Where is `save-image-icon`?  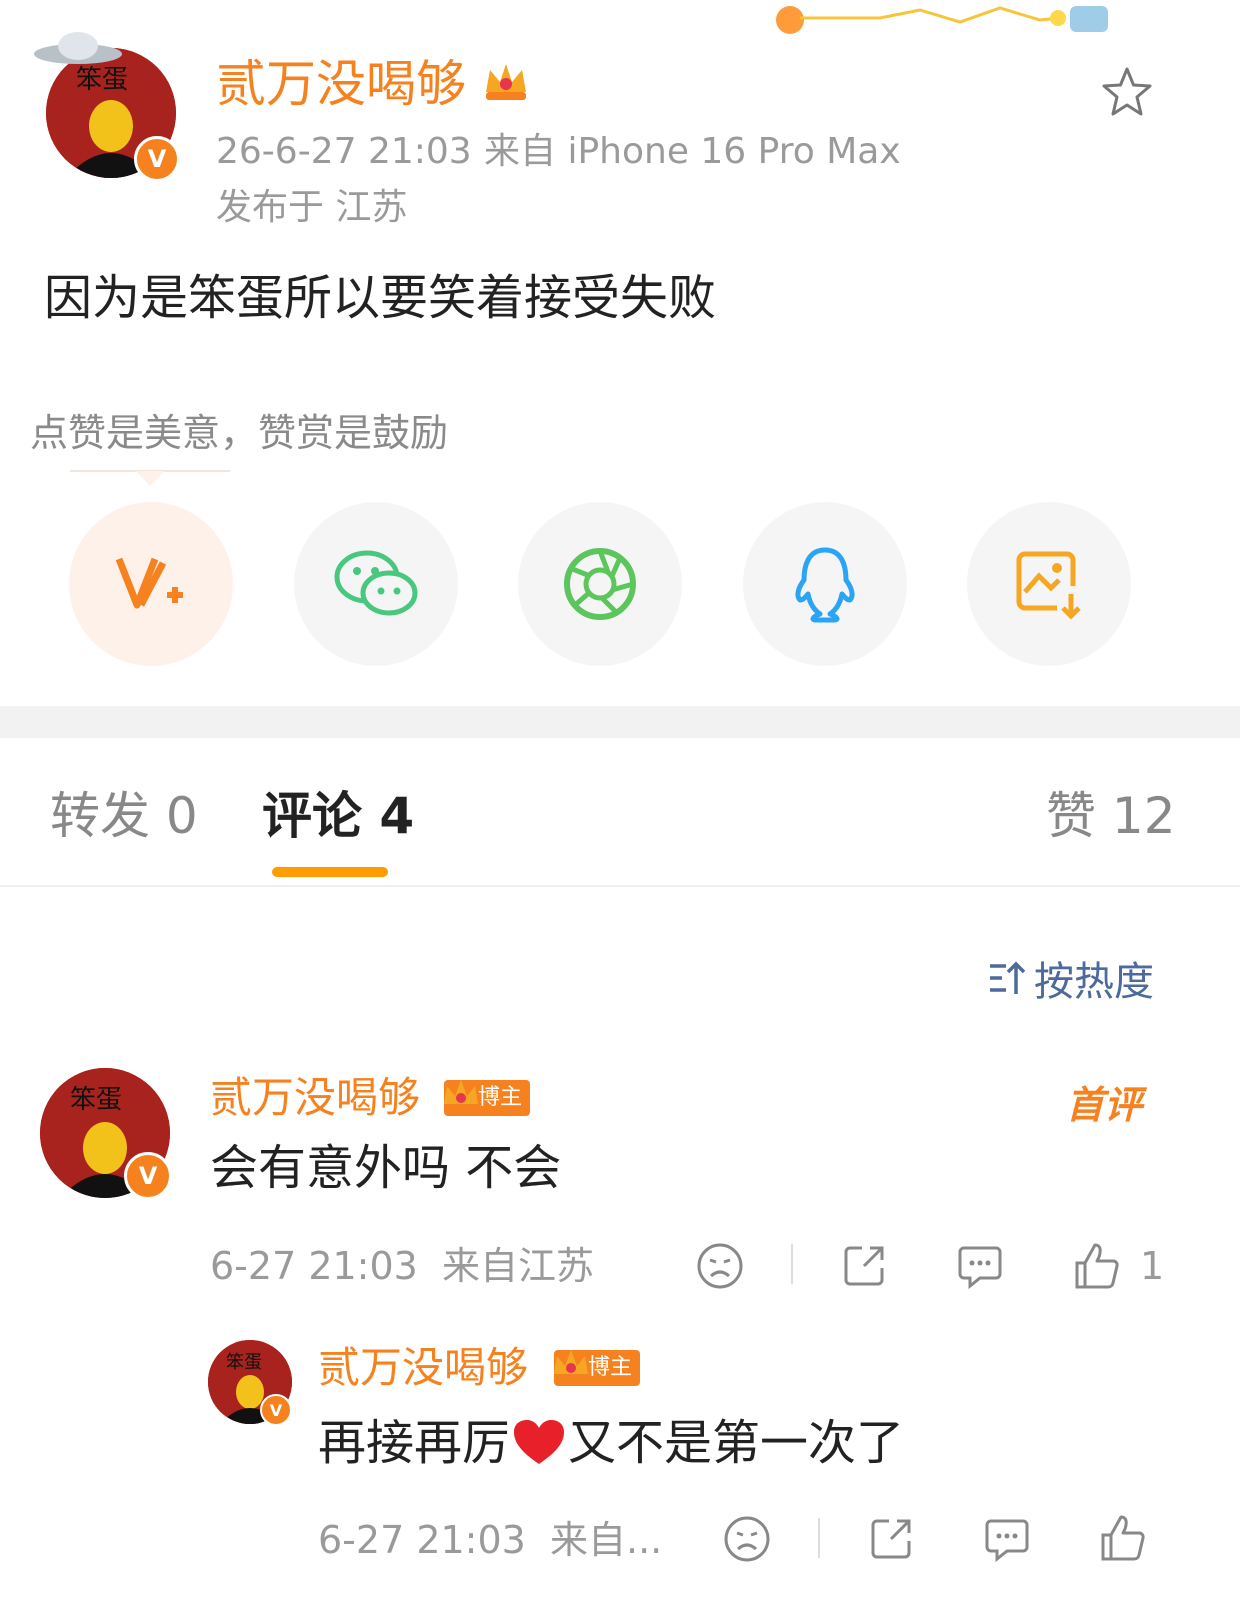 save-image-icon is located at coordinates (1048, 585).